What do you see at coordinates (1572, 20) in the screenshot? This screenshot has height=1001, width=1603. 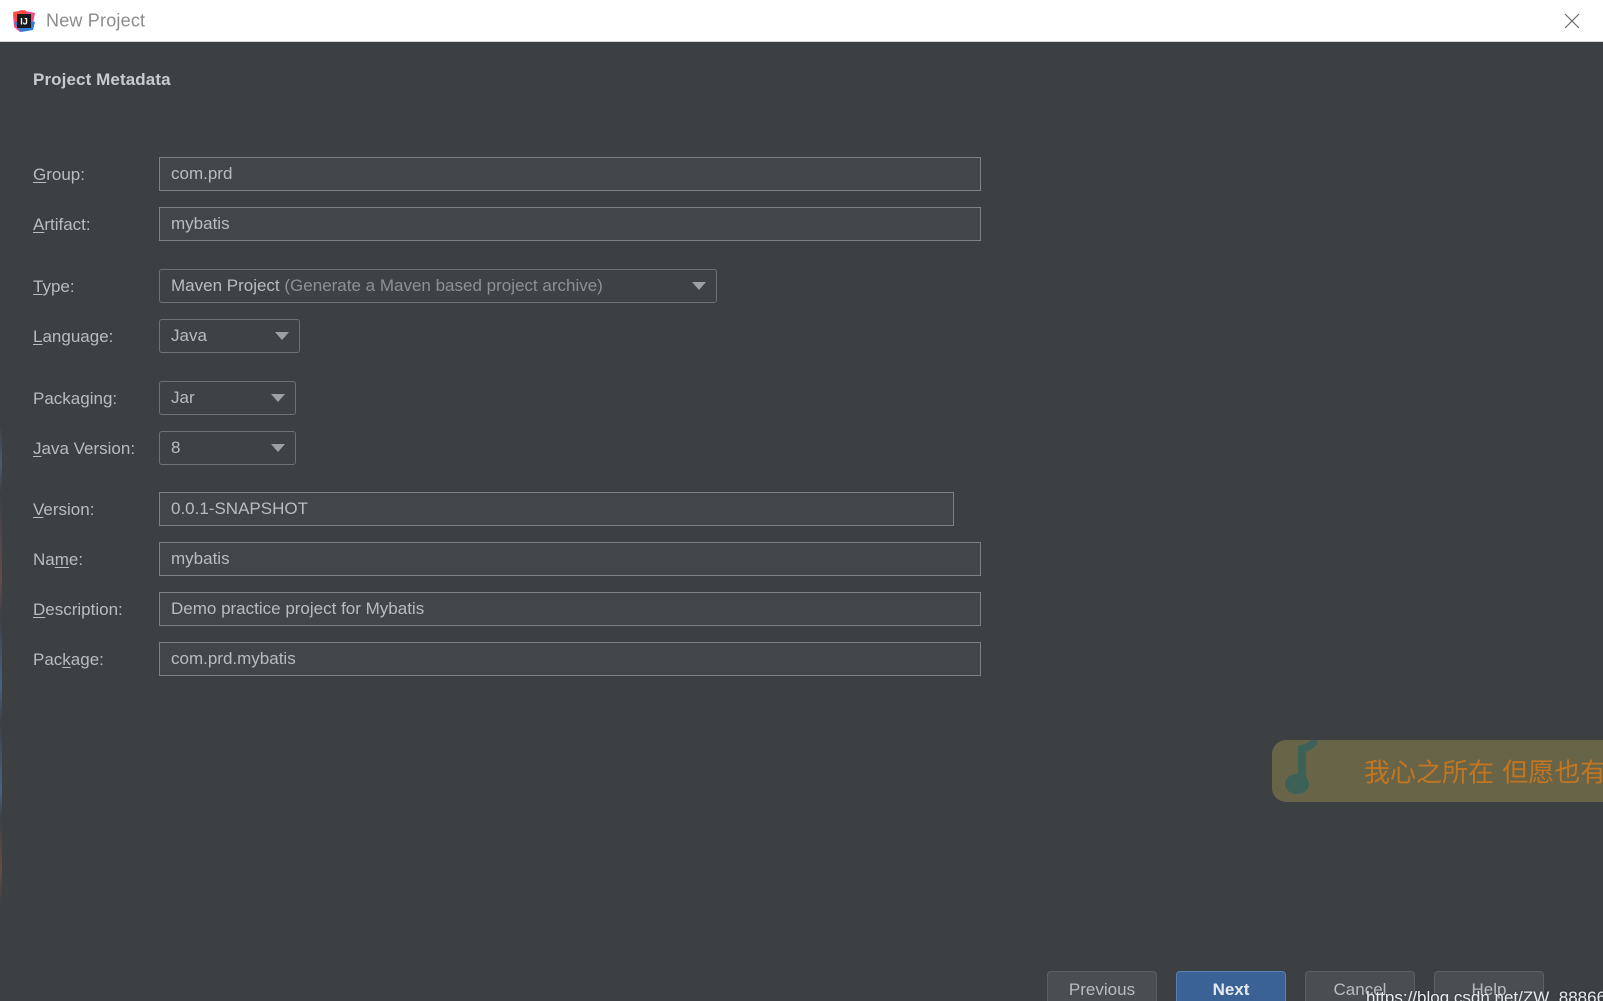 I see `close-icon` at bounding box center [1572, 20].